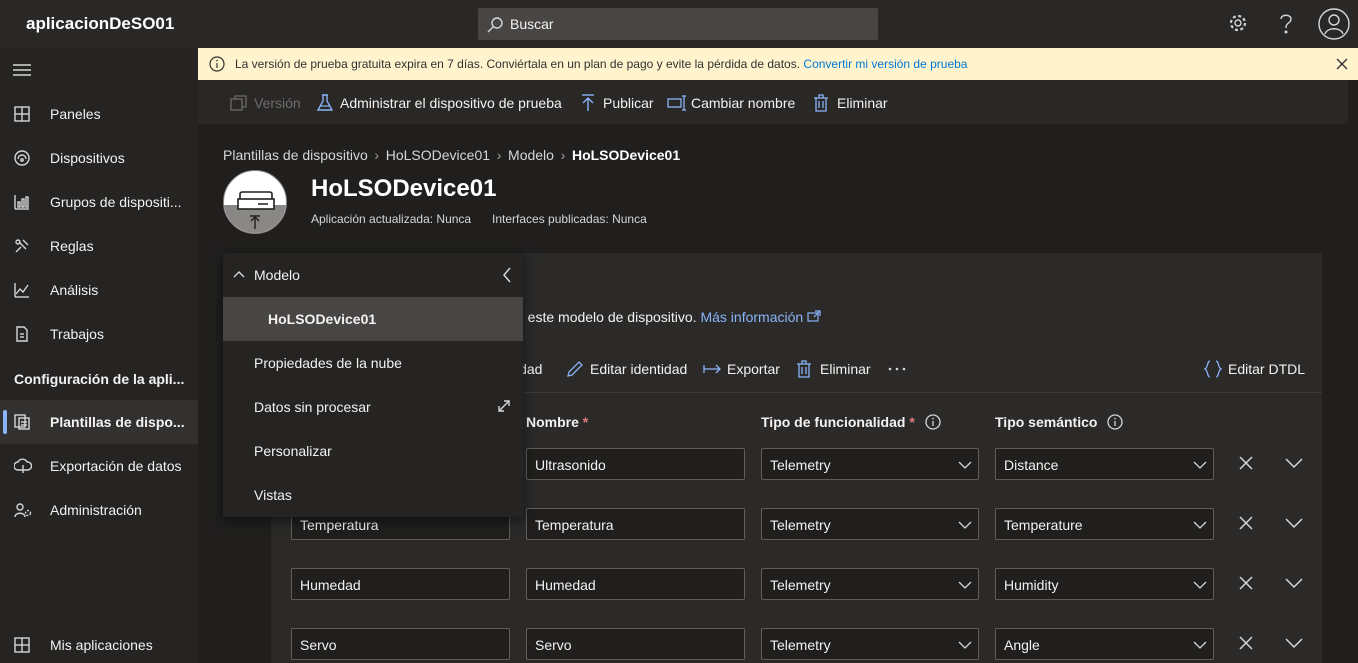 This screenshot has width=1358, height=663. What do you see at coordinates (507, 275) in the screenshot?
I see `collapse-panel-icon` at bounding box center [507, 275].